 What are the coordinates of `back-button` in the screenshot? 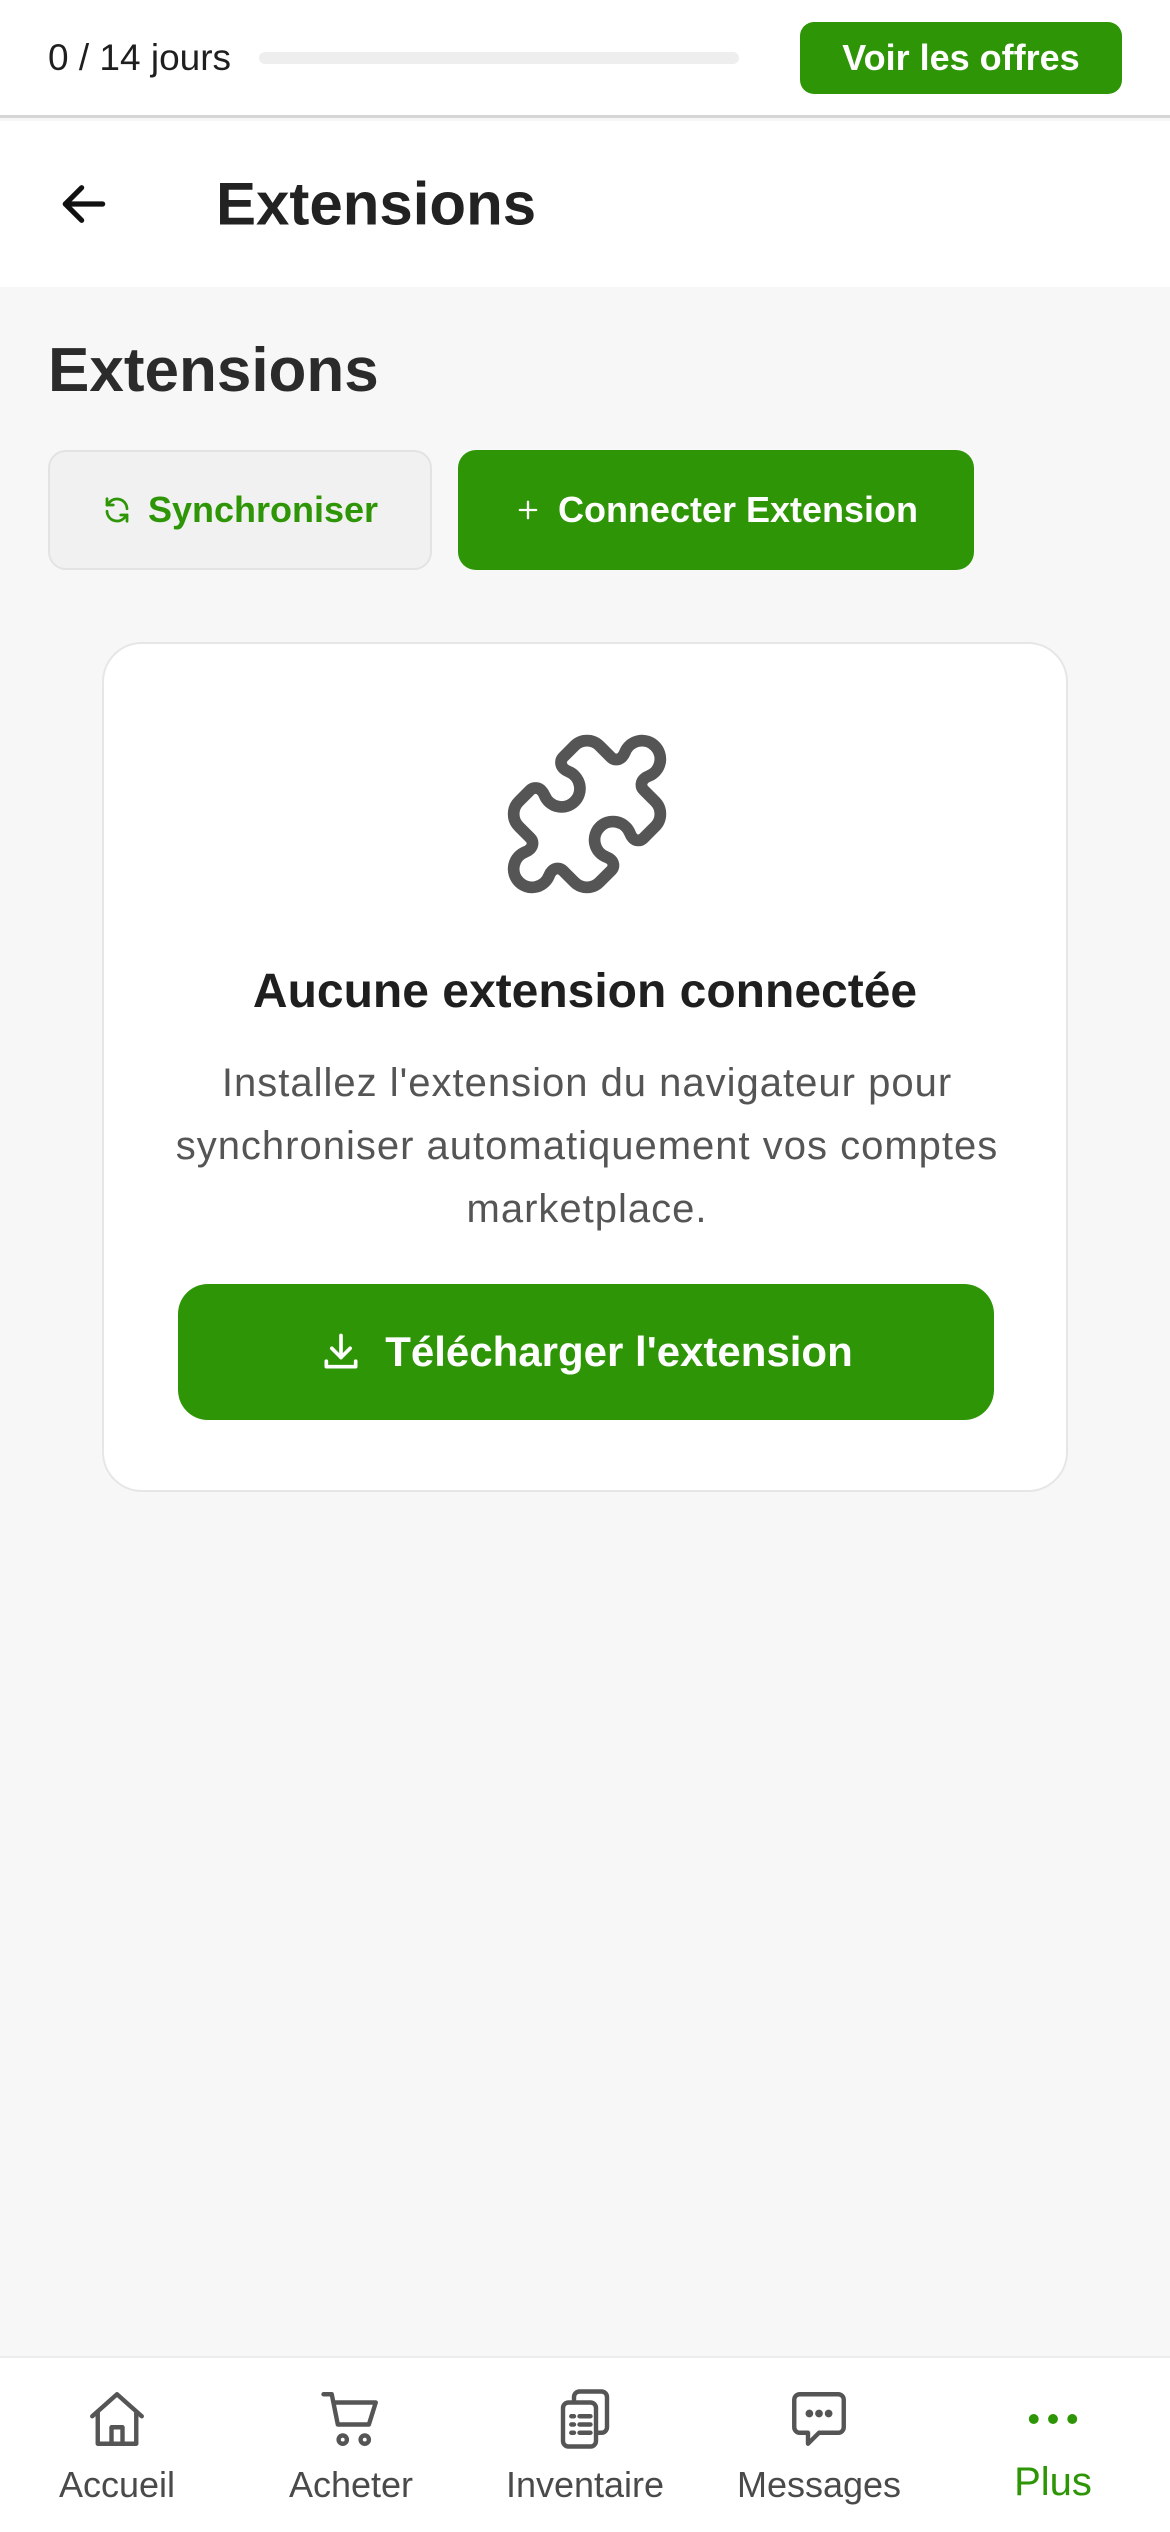 It's located at (84, 204).